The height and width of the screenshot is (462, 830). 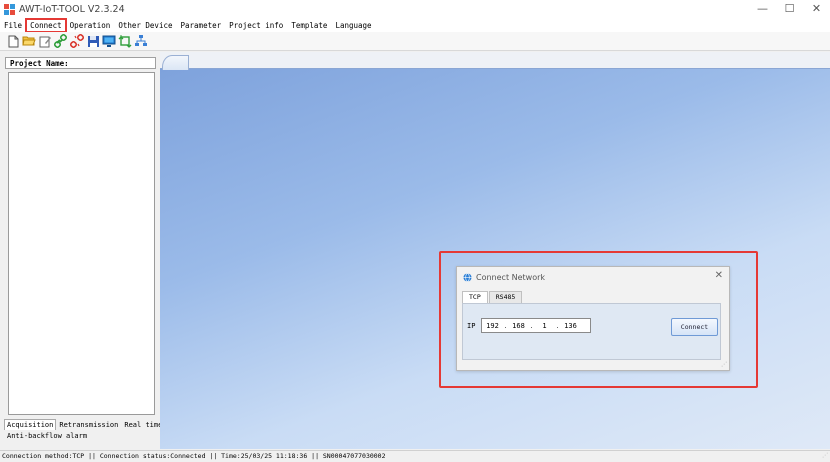 I want to click on save-icon, so click(x=93, y=41).